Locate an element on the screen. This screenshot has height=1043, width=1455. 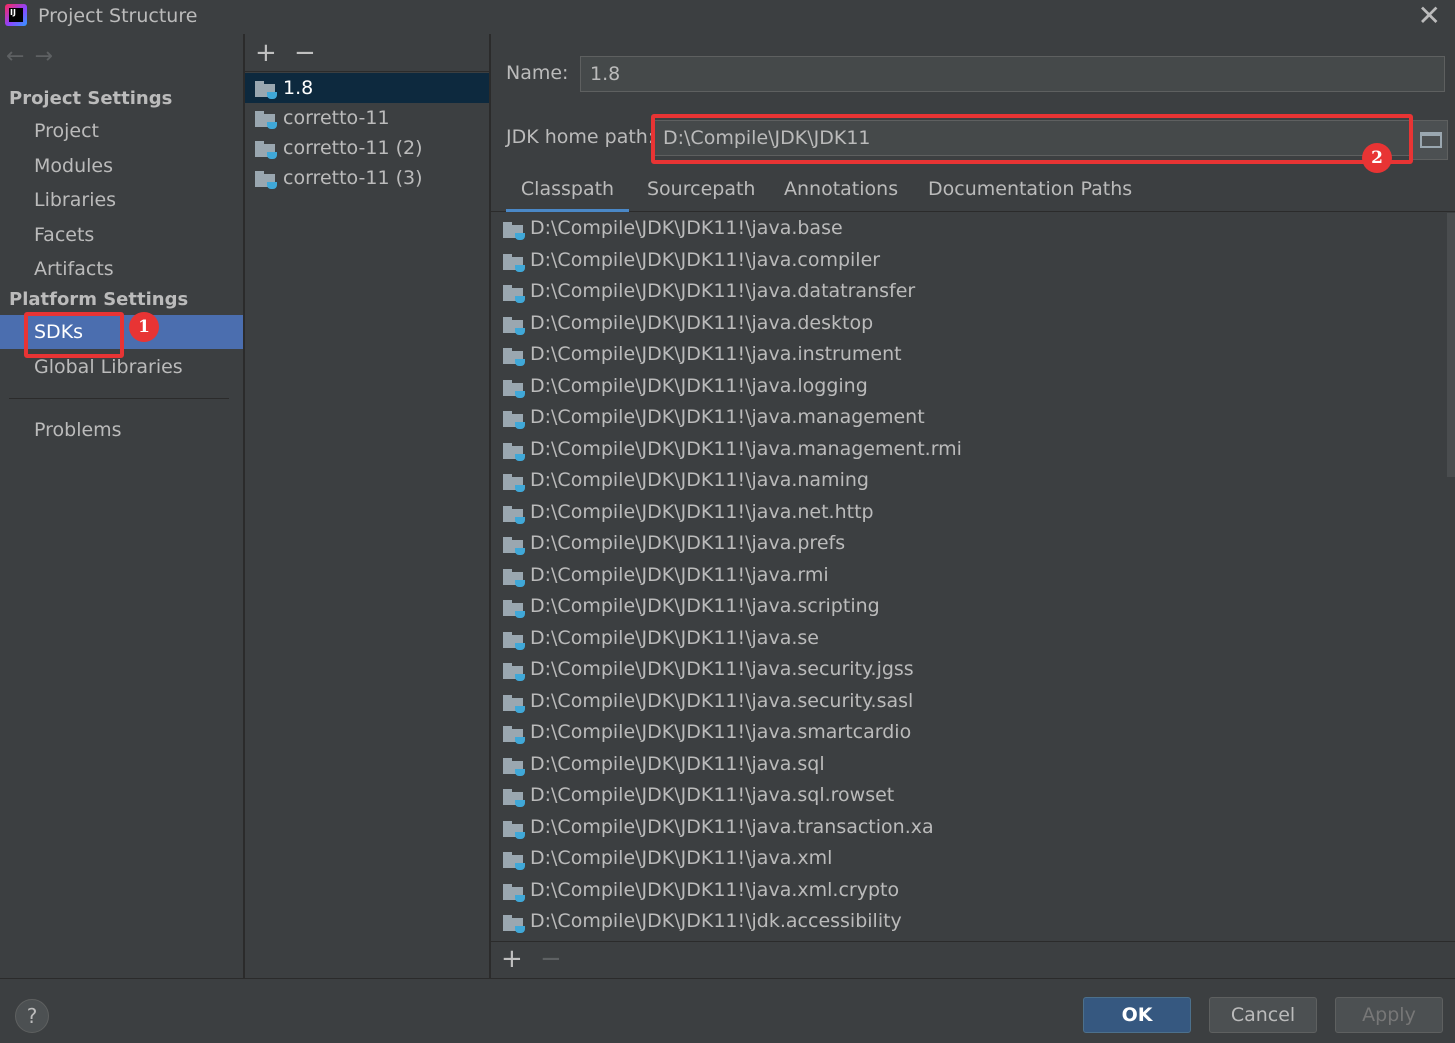
remove-sdk-button: − is located at coordinates (305, 53).